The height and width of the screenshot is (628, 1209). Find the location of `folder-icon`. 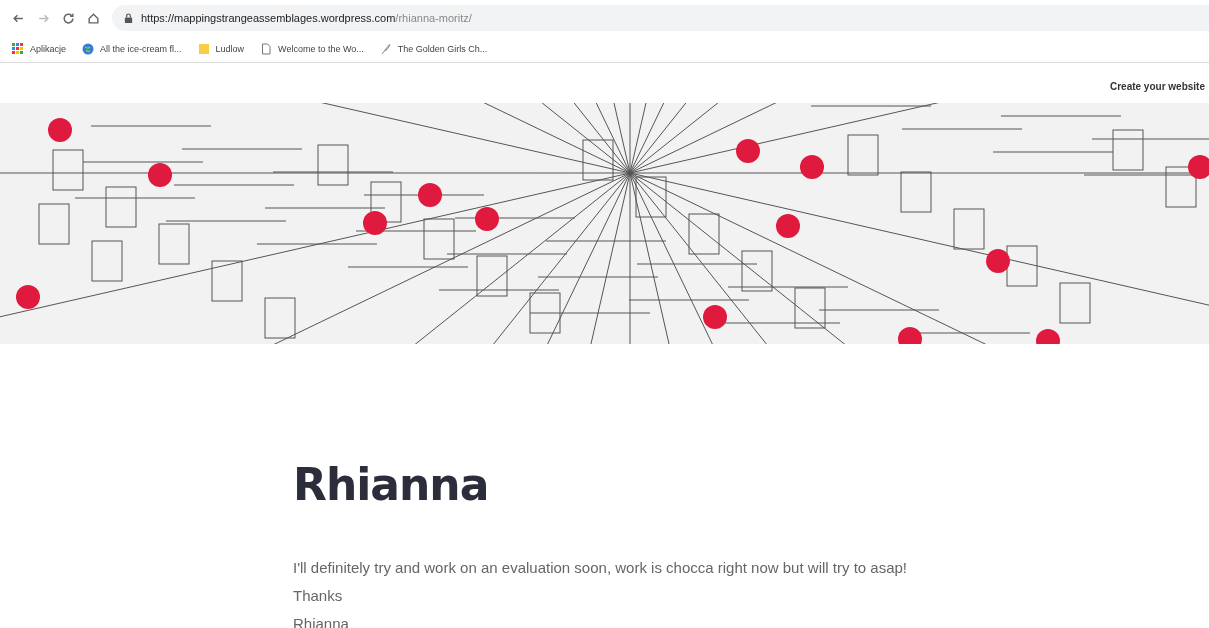

folder-icon is located at coordinates (203, 49).